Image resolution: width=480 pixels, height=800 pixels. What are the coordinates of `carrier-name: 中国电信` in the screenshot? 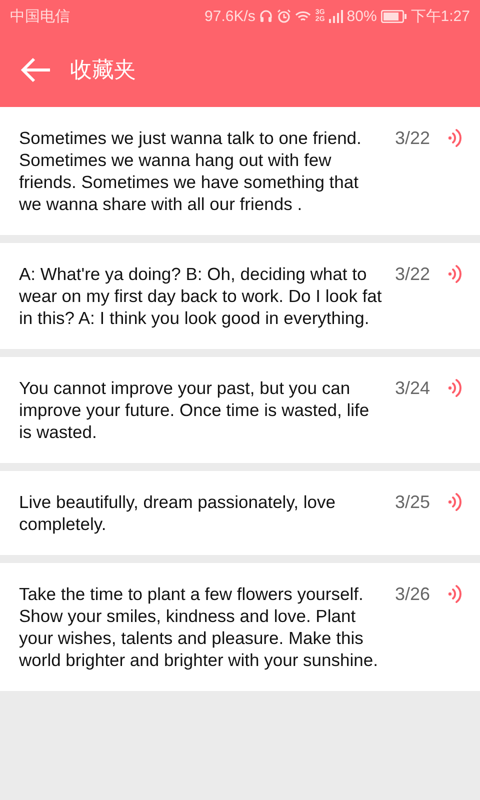 It's located at (40, 16).